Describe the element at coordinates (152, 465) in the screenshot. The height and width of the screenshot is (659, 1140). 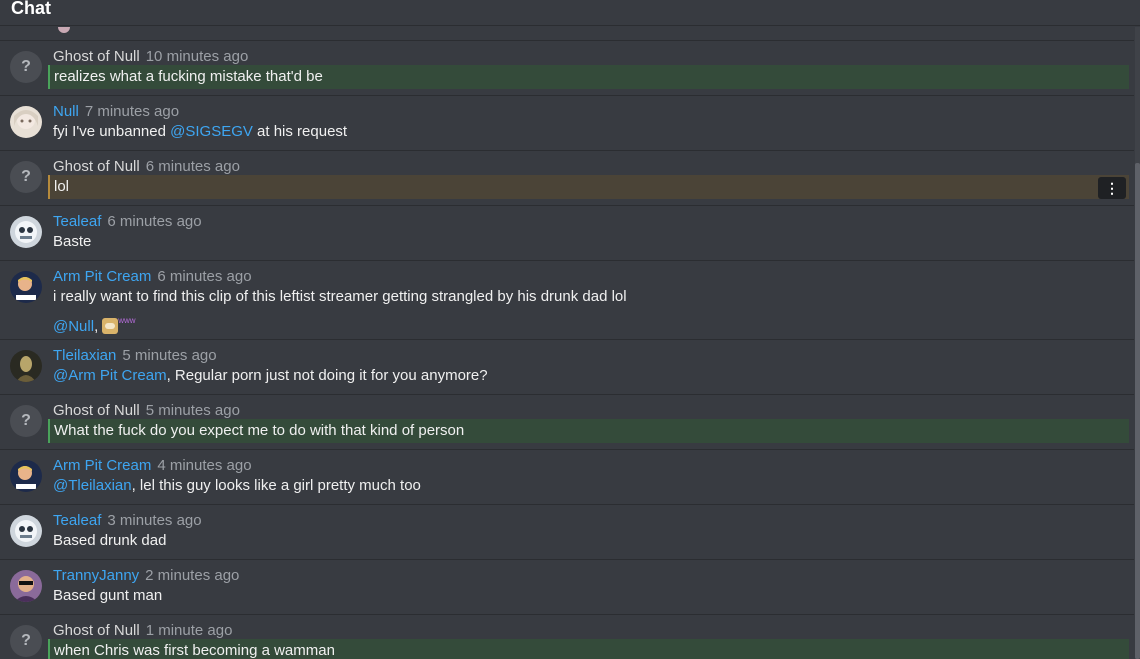
I see `message-meta: Arm Pit Cream 4 minutes ago` at that location.